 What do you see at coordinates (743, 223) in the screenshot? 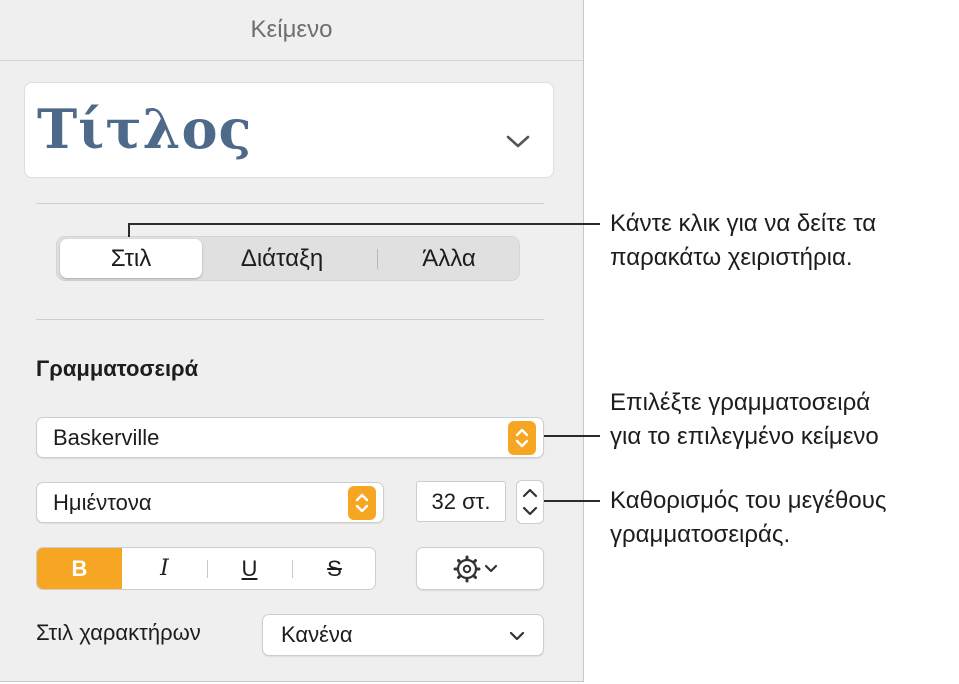
I see `callout-line-1: Κάντε κλικ για να δείτε τα` at bounding box center [743, 223].